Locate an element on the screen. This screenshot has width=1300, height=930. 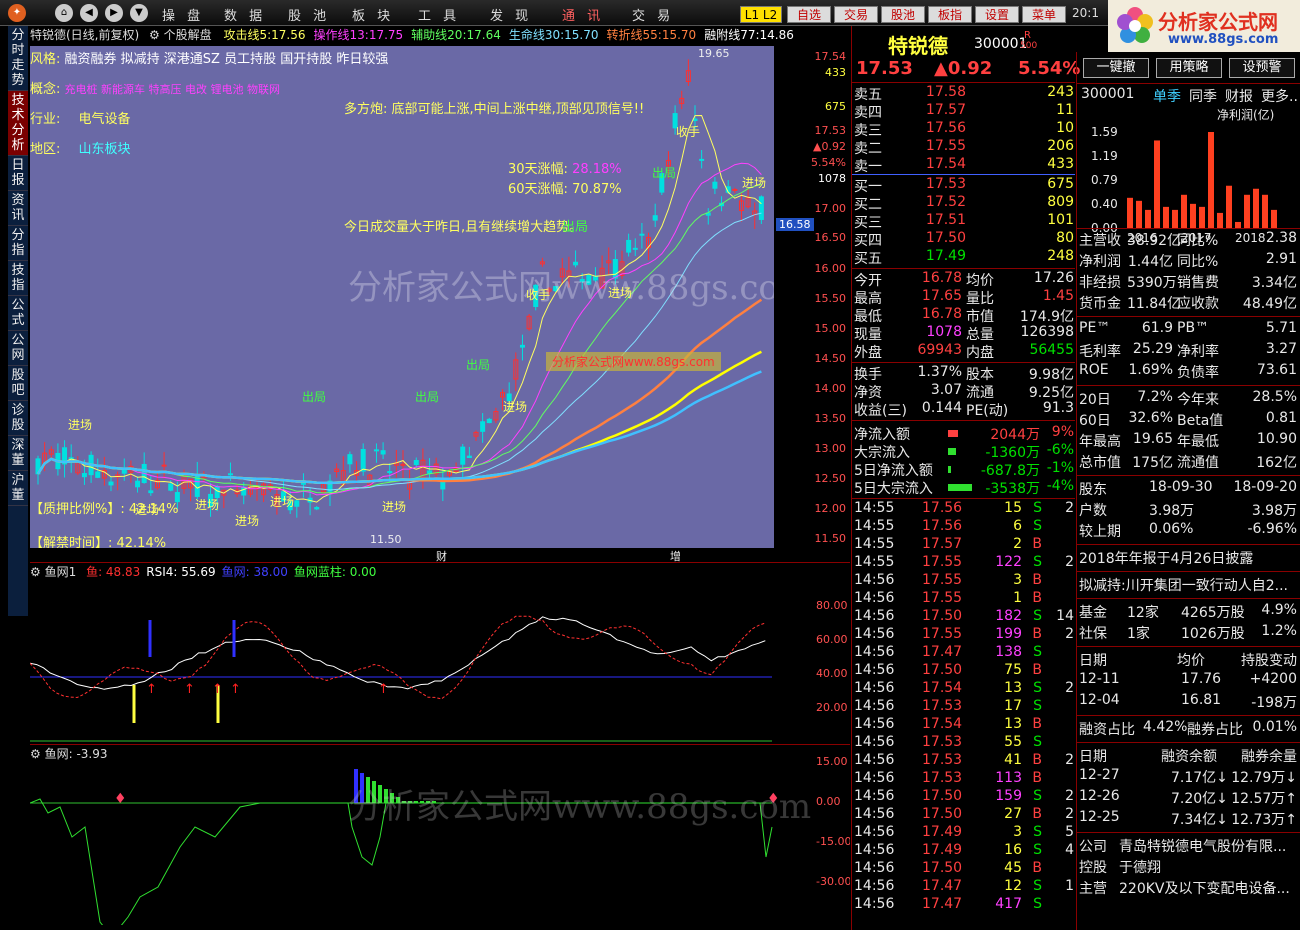
tab-zhengu: 诊股 is located at coordinates (18, 418).